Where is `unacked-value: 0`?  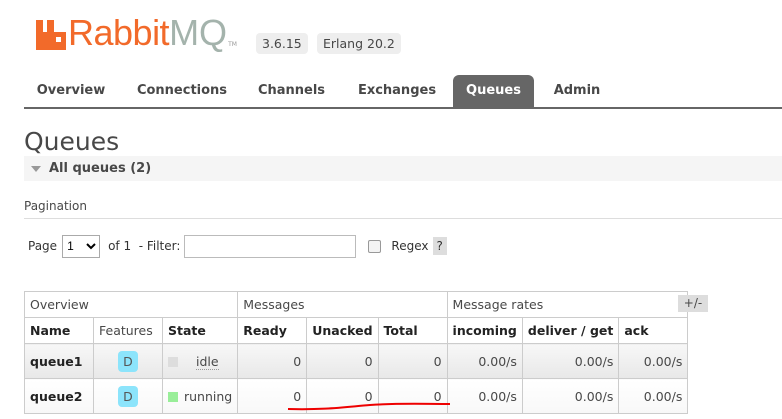 unacked-value: 0 is located at coordinates (342, 361).